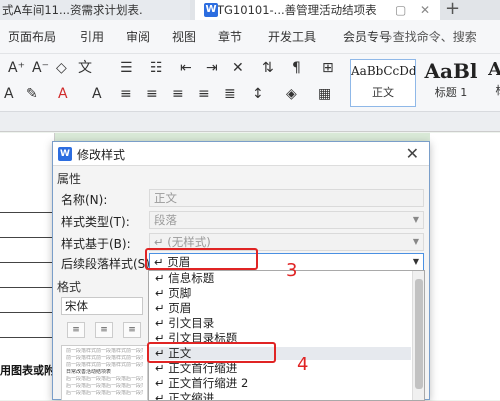  I want to click on wps-doc-icon: W, so click(211, 10).